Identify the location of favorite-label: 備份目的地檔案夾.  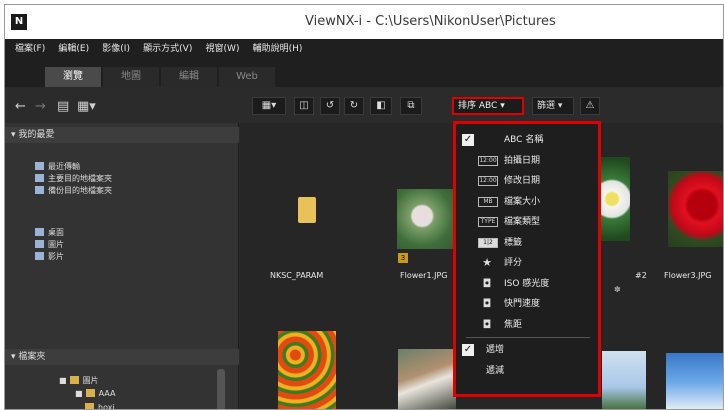
(80, 190).